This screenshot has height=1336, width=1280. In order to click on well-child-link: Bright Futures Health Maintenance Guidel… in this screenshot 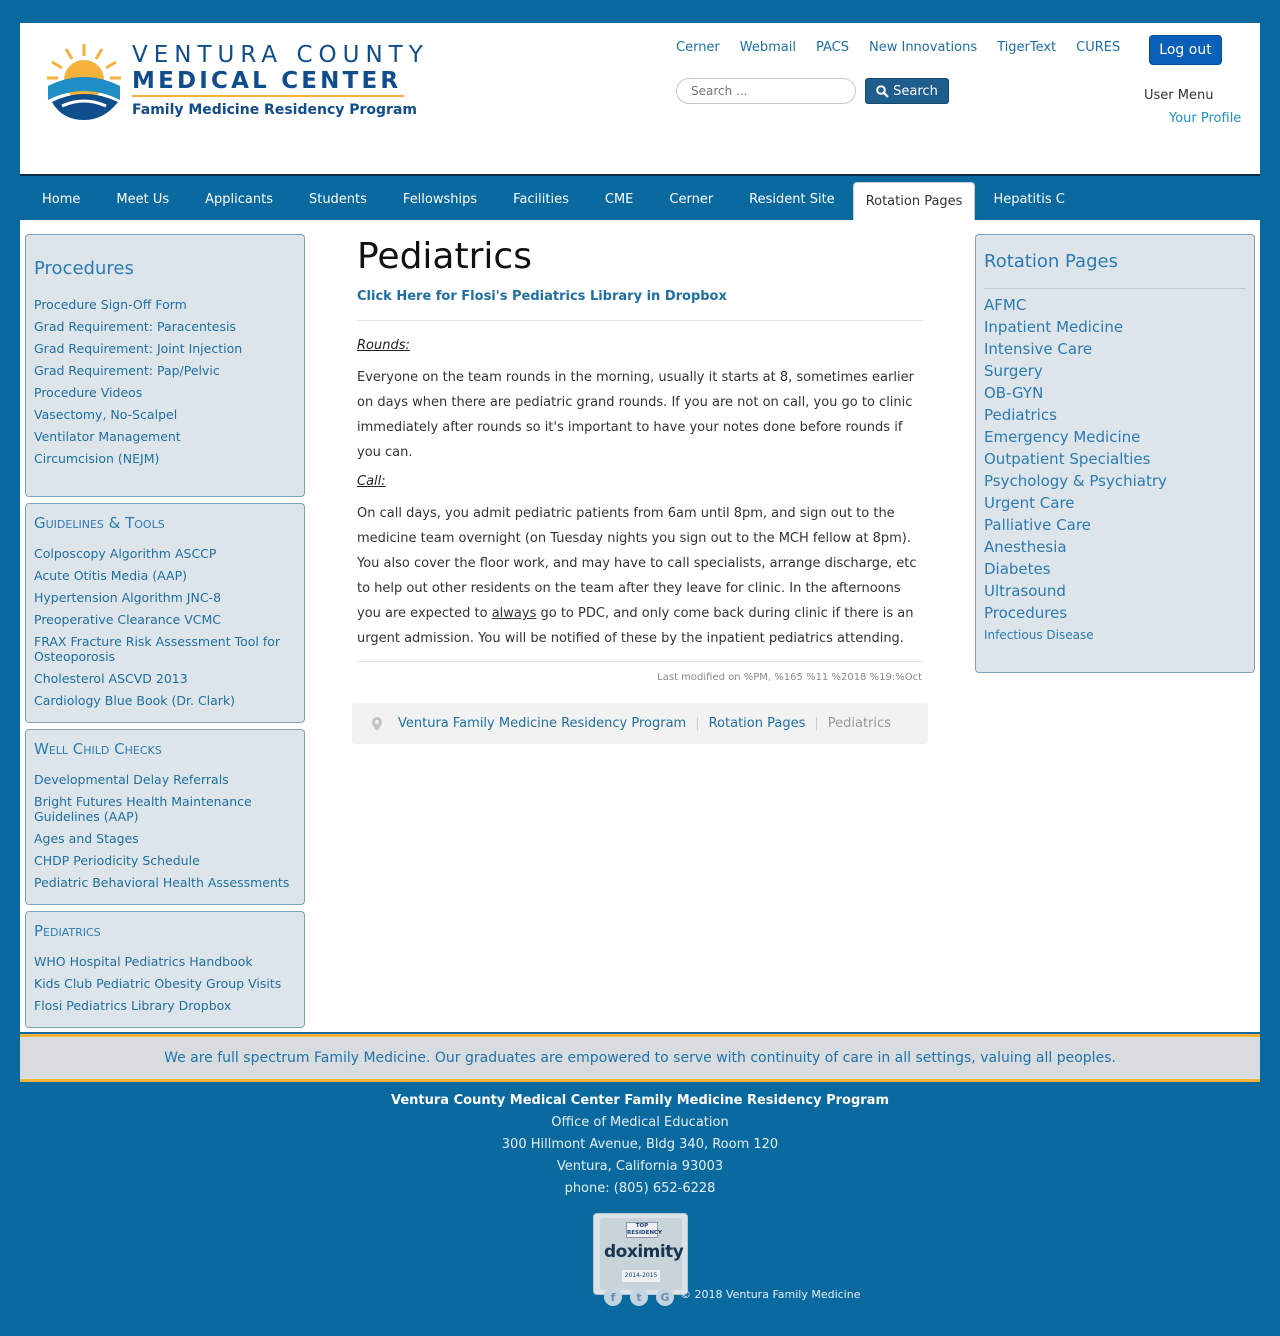, I will do `click(143, 809)`.